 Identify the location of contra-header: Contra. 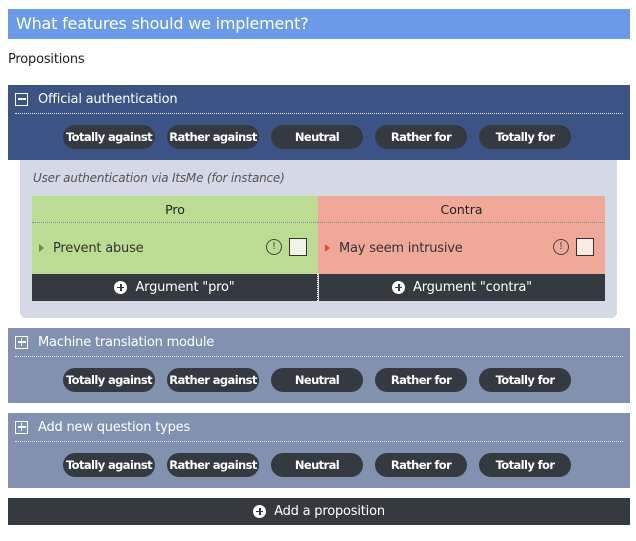
(461, 209).